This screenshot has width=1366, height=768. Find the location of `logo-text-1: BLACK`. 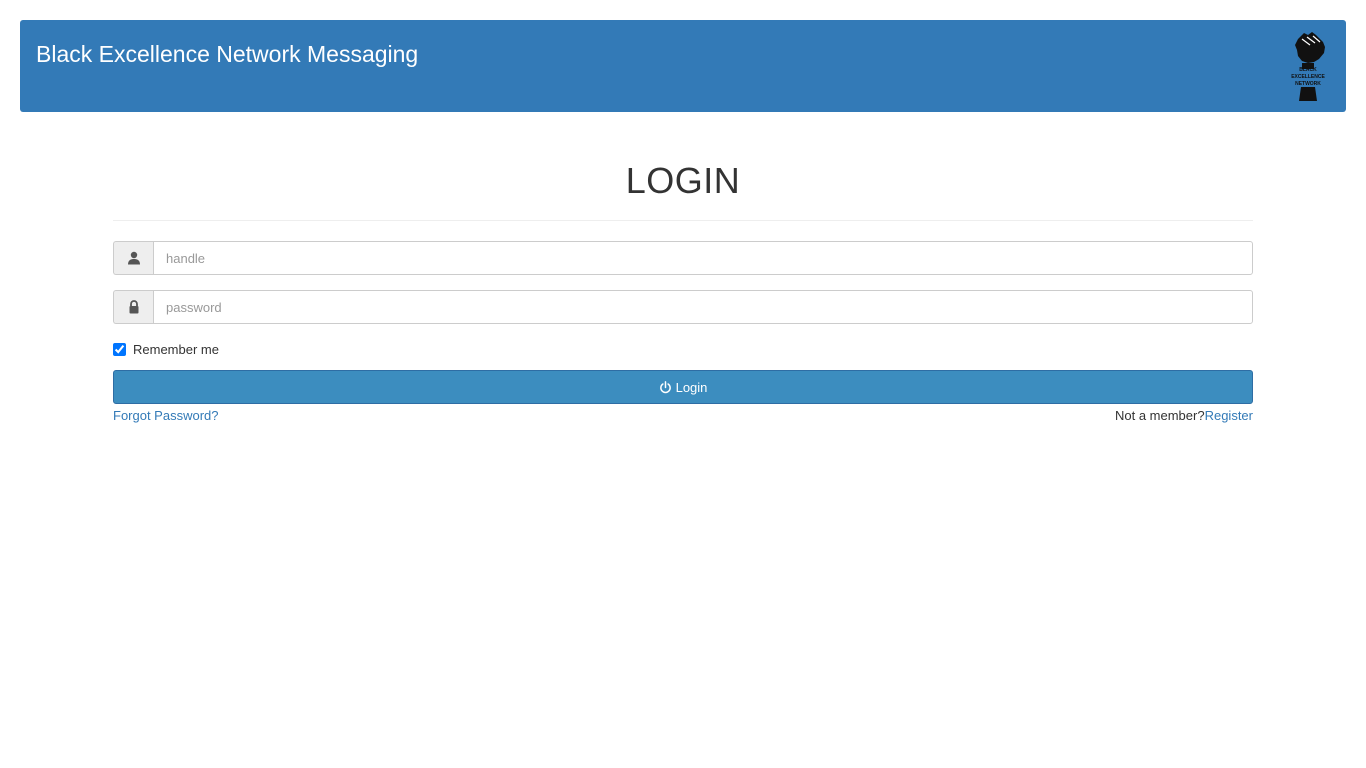

logo-text-1: BLACK is located at coordinates (1308, 70).